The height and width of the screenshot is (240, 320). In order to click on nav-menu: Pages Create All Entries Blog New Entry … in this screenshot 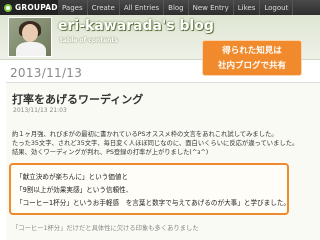, I will do `click(176, 7)`.